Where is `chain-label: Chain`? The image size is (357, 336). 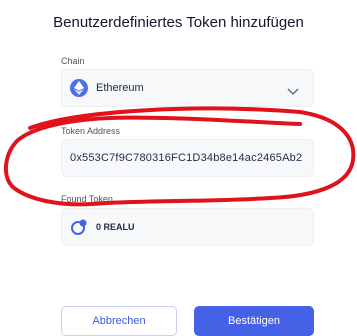 chain-label: Chain is located at coordinates (73, 61).